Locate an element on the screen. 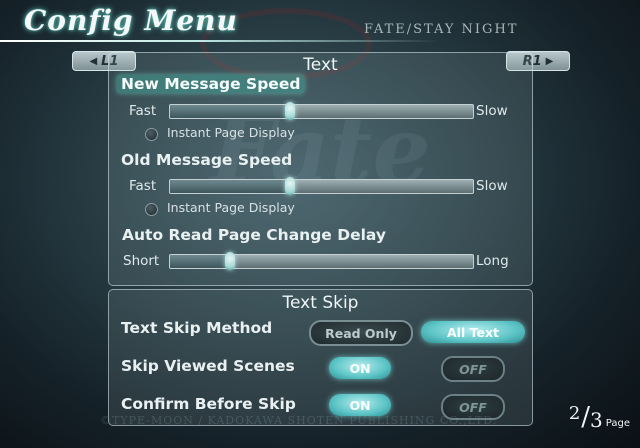 The image size is (640, 448). new-instant-page-radio is located at coordinates (151, 134).